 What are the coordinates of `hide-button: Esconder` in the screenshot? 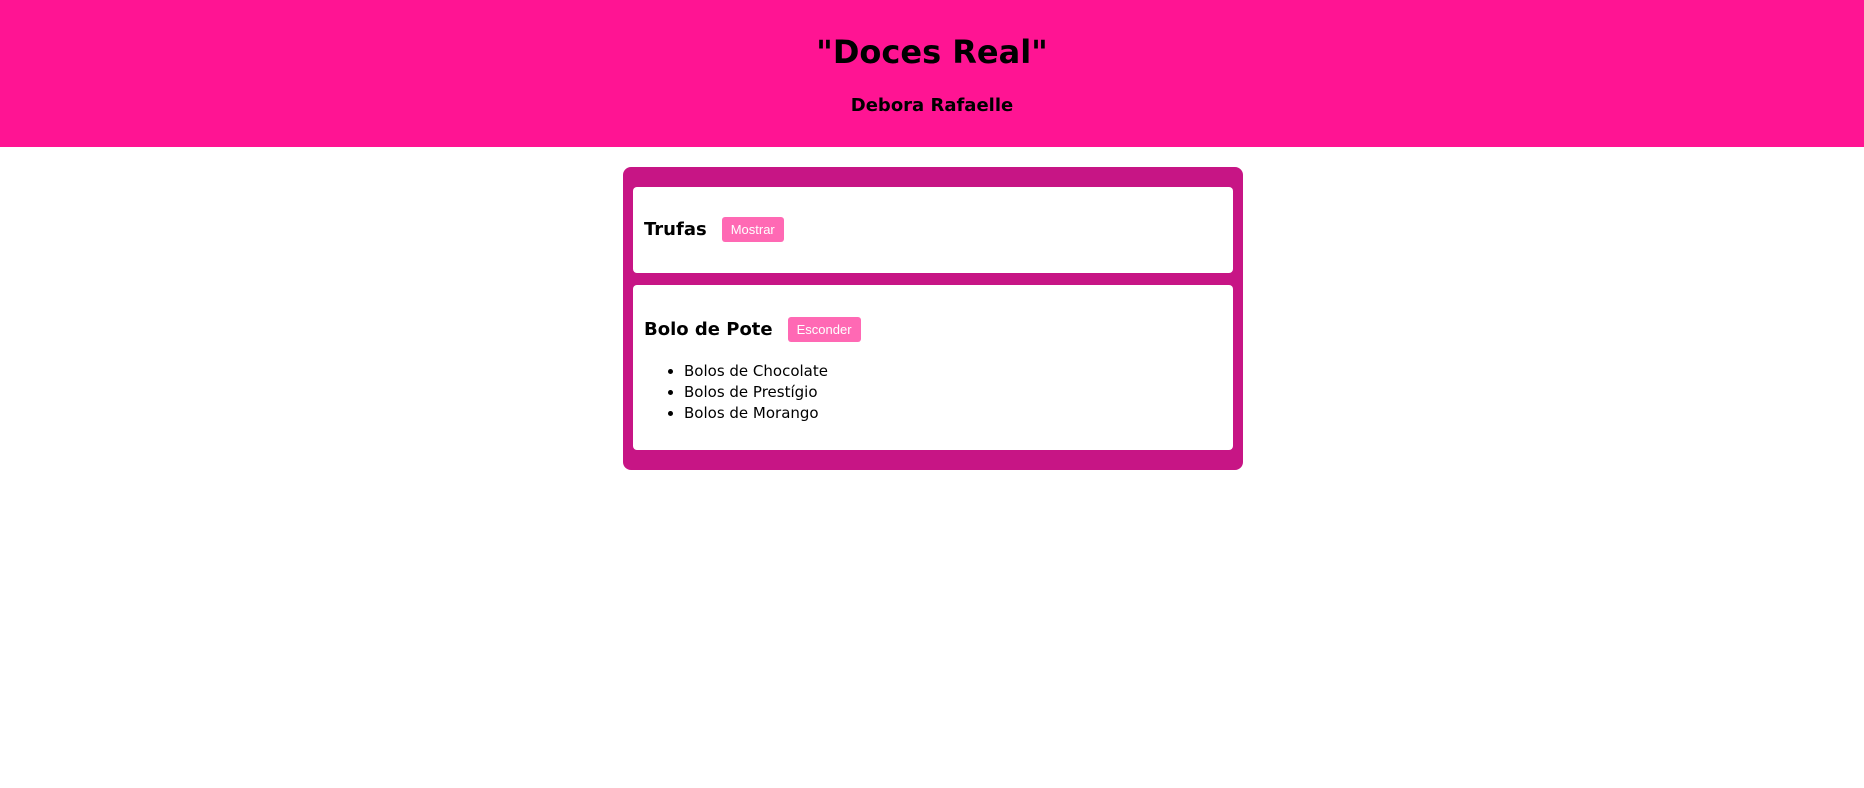 It's located at (824, 329).